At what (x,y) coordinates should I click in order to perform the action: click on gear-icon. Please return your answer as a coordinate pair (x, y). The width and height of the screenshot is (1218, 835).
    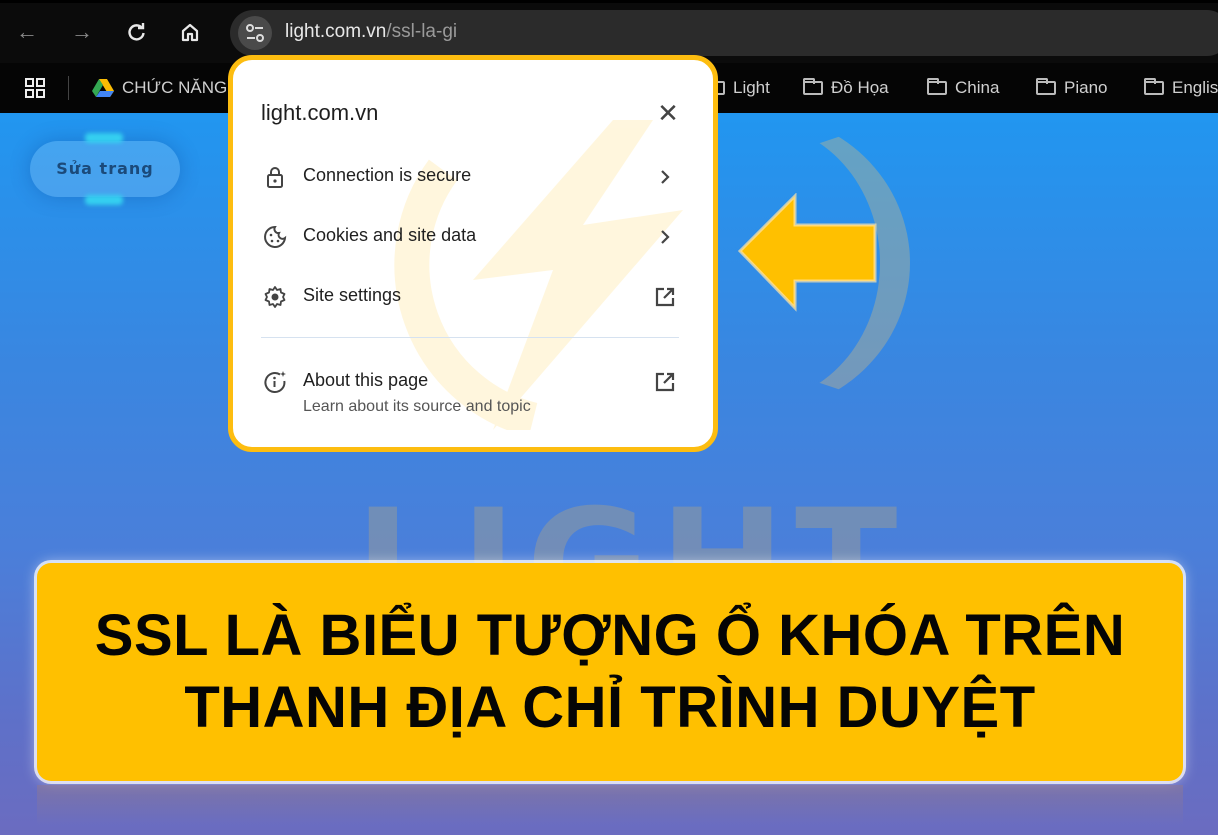
    Looking at the image, I should click on (275, 297).